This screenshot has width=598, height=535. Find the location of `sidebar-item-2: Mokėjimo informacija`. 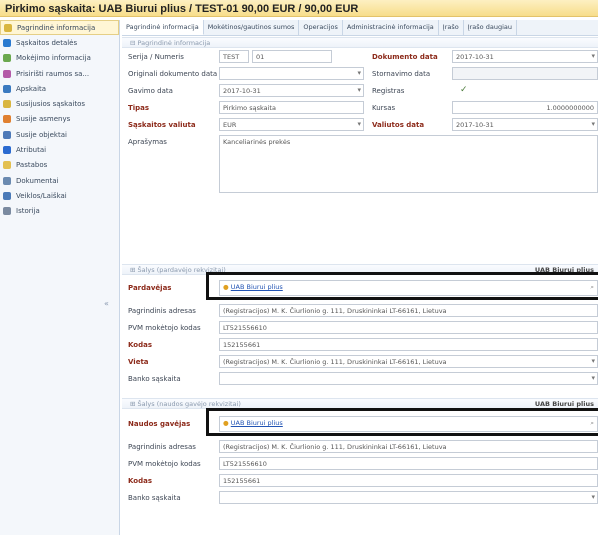

sidebar-item-2: Mokėjimo informacija is located at coordinates (59, 58).